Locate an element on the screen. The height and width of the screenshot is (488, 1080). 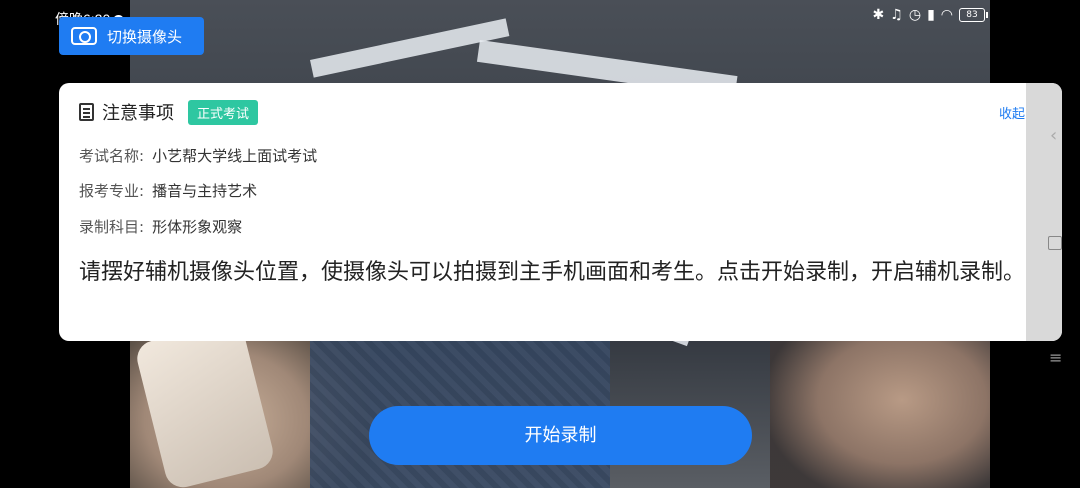
exam-name-row: 考试名称: 小艺帮大学线上面试考试 is located at coordinates (198, 155).